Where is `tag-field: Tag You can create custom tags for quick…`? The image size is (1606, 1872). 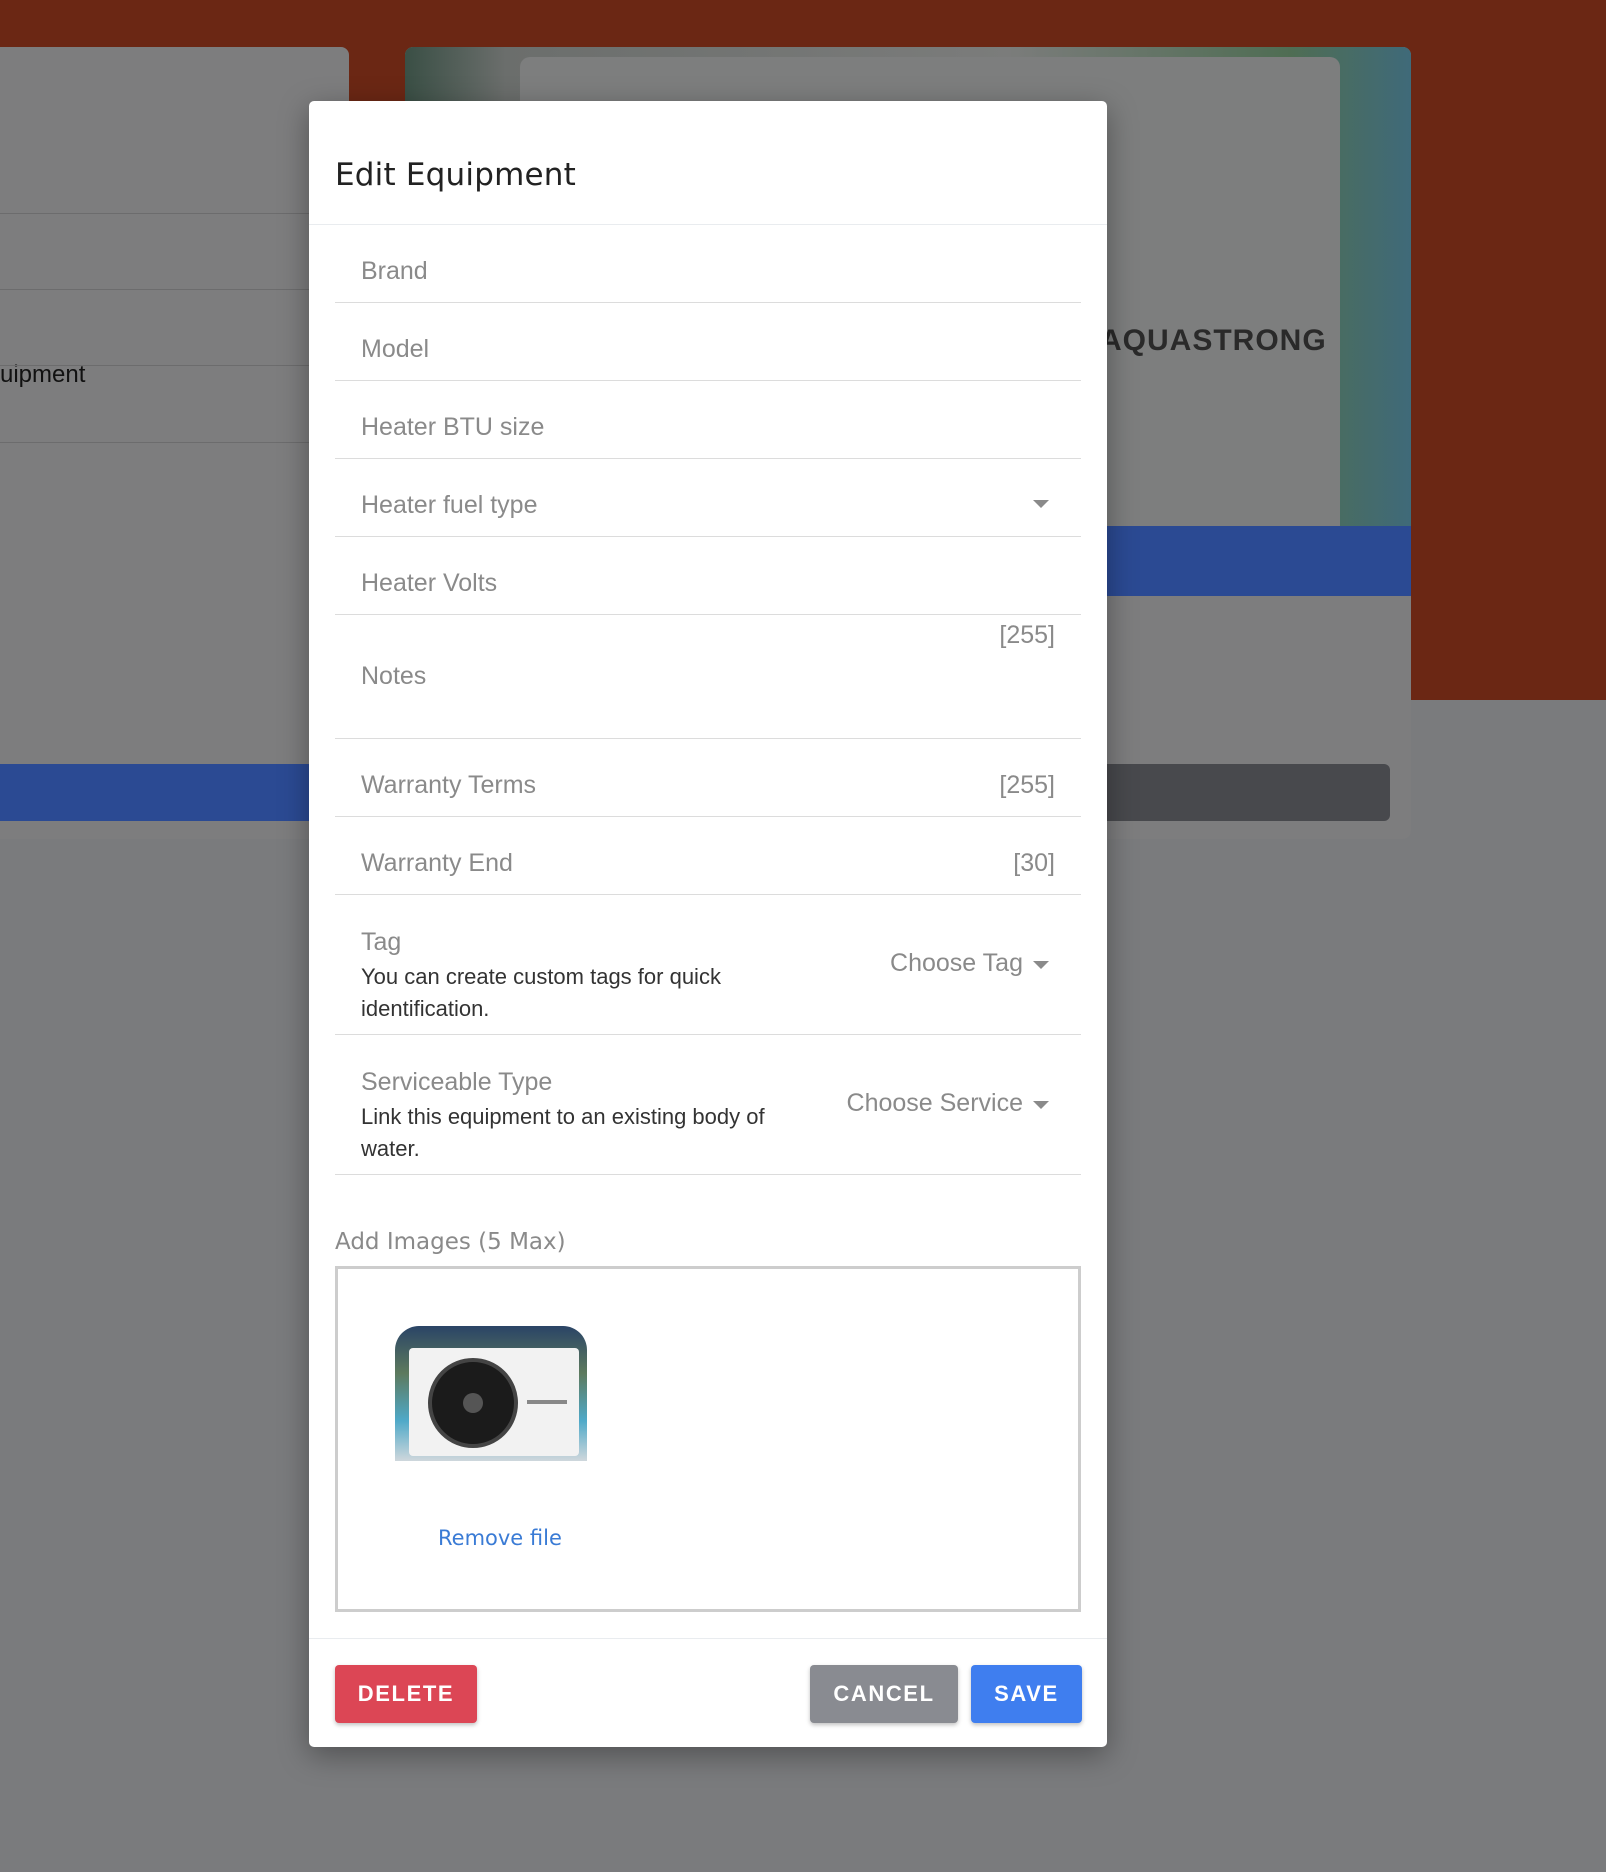
tag-field: Tag You can create custom tags for quick… is located at coordinates (708, 965).